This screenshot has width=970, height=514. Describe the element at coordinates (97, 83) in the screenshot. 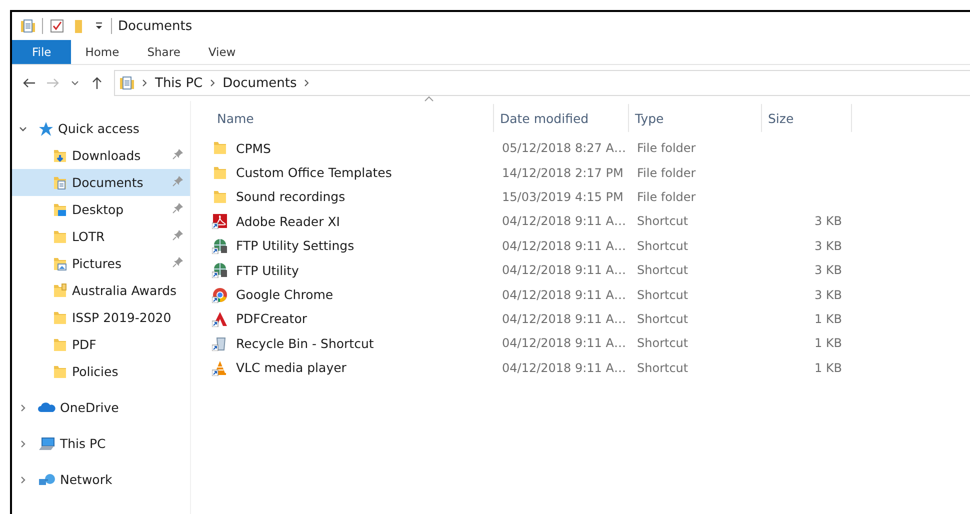

I see `up-arrow-icon` at that location.